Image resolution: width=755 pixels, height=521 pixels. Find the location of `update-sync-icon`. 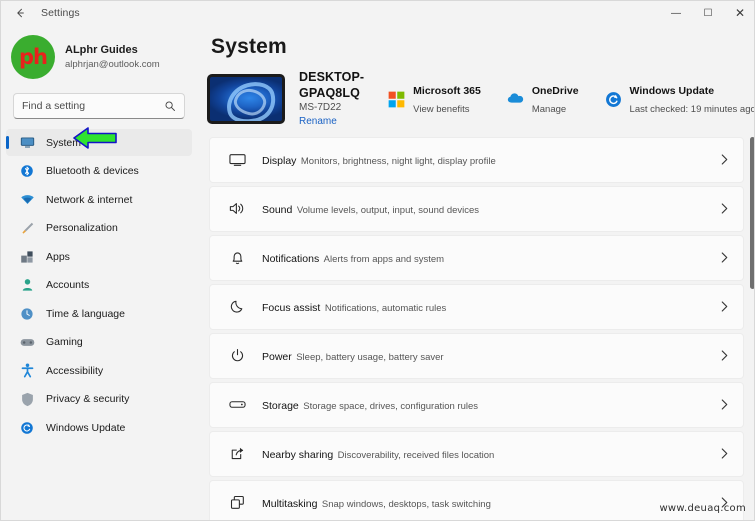

update-sync-icon is located at coordinates (613, 99).